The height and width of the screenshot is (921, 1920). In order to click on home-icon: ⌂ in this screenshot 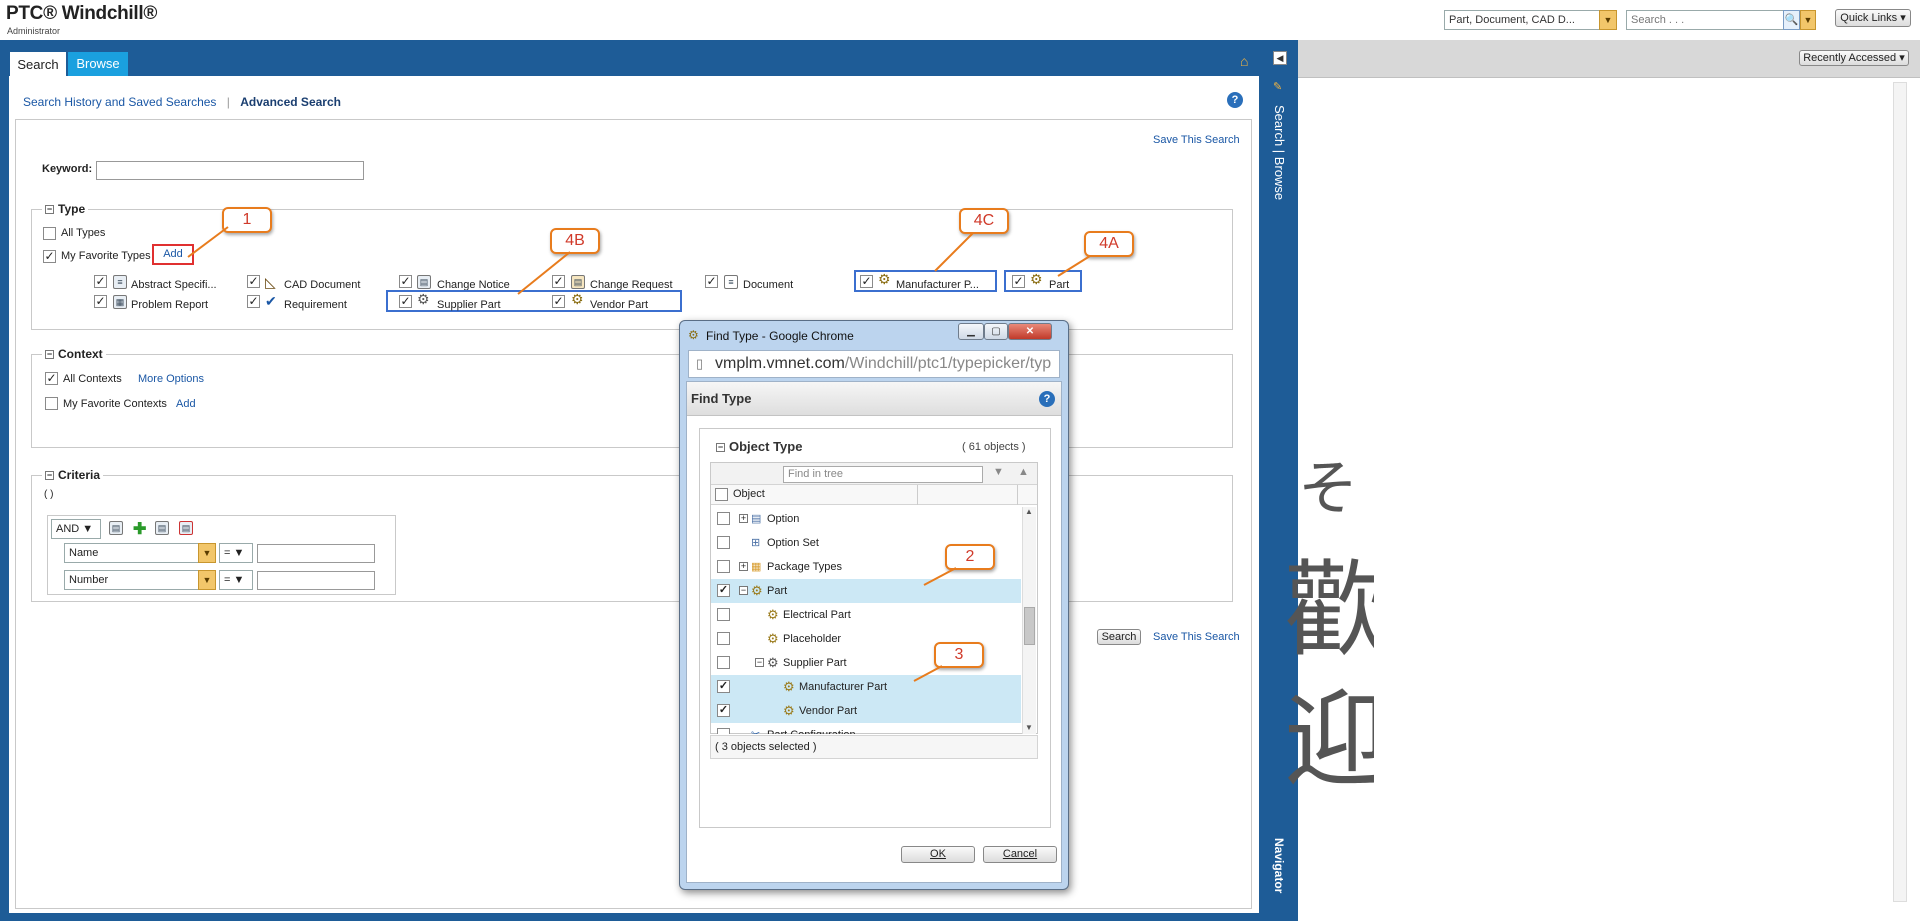, I will do `click(1244, 61)`.